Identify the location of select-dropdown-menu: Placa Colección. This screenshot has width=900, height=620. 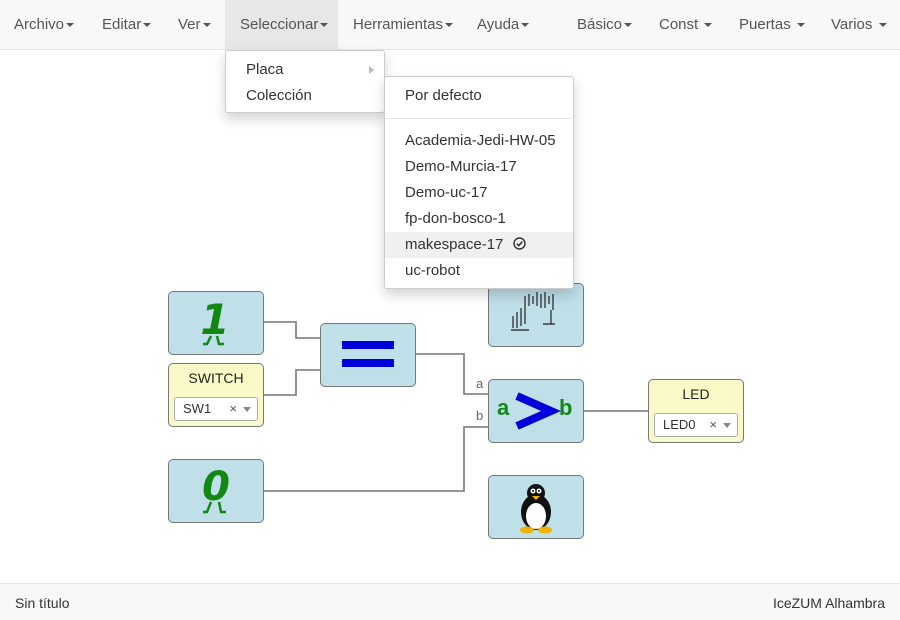
(305, 81).